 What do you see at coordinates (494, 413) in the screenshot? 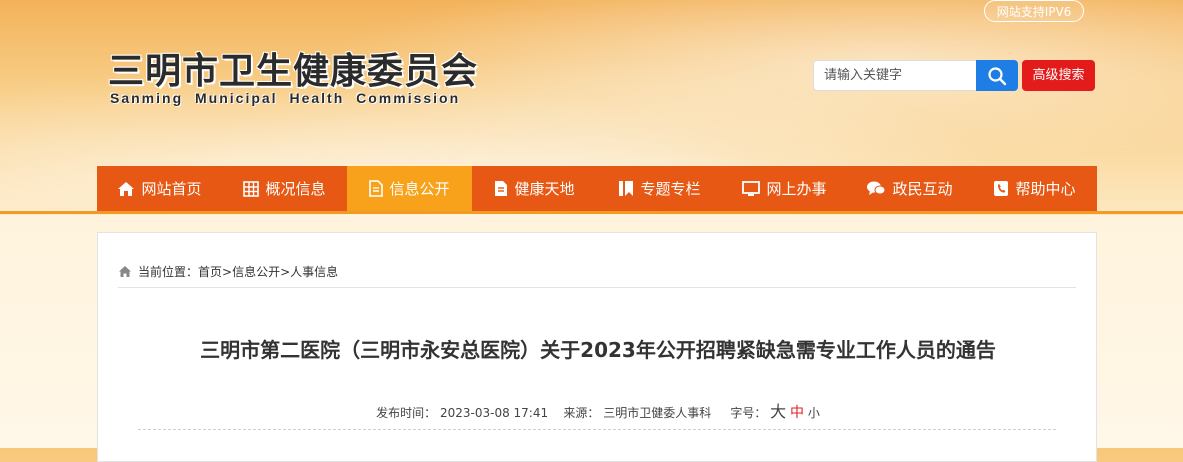
I see `publish-time: 2023-03-08 17:41` at bounding box center [494, 413].